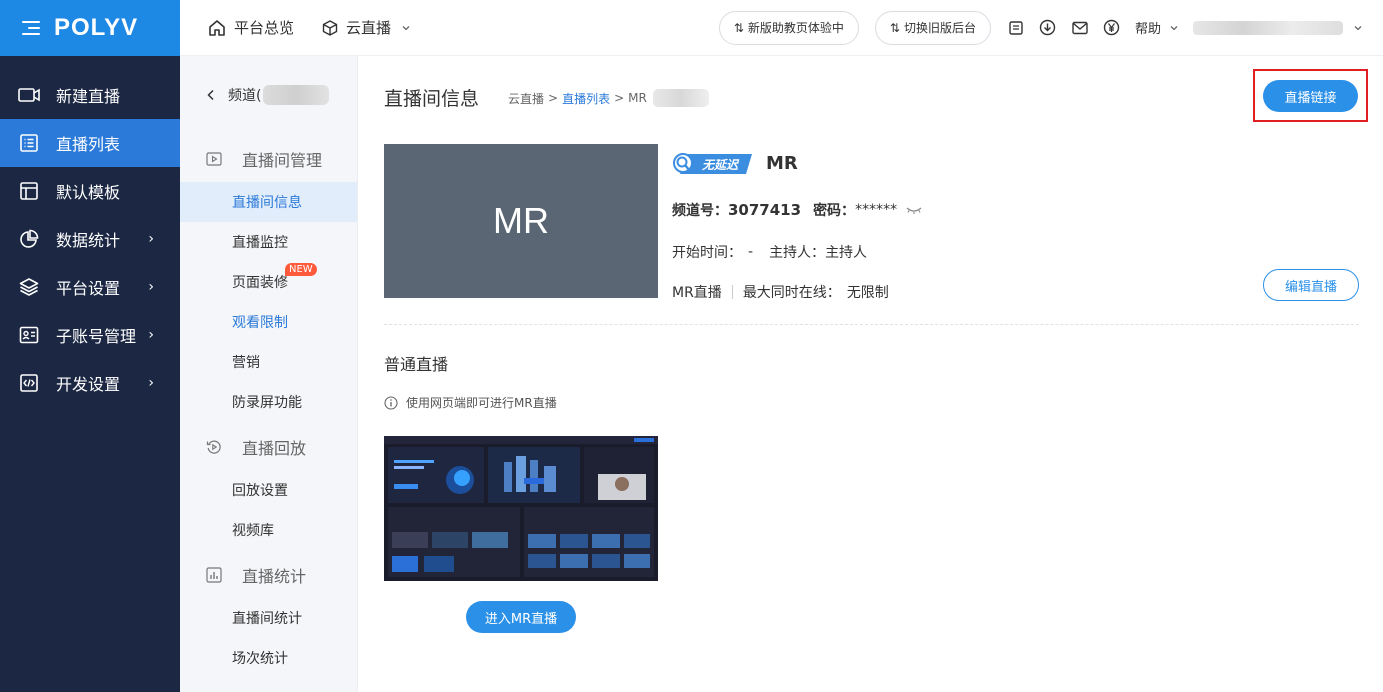  Describe the element at coordinates (432, 99) in the screenshot. I see `page-title: 直播间信息` at that location.